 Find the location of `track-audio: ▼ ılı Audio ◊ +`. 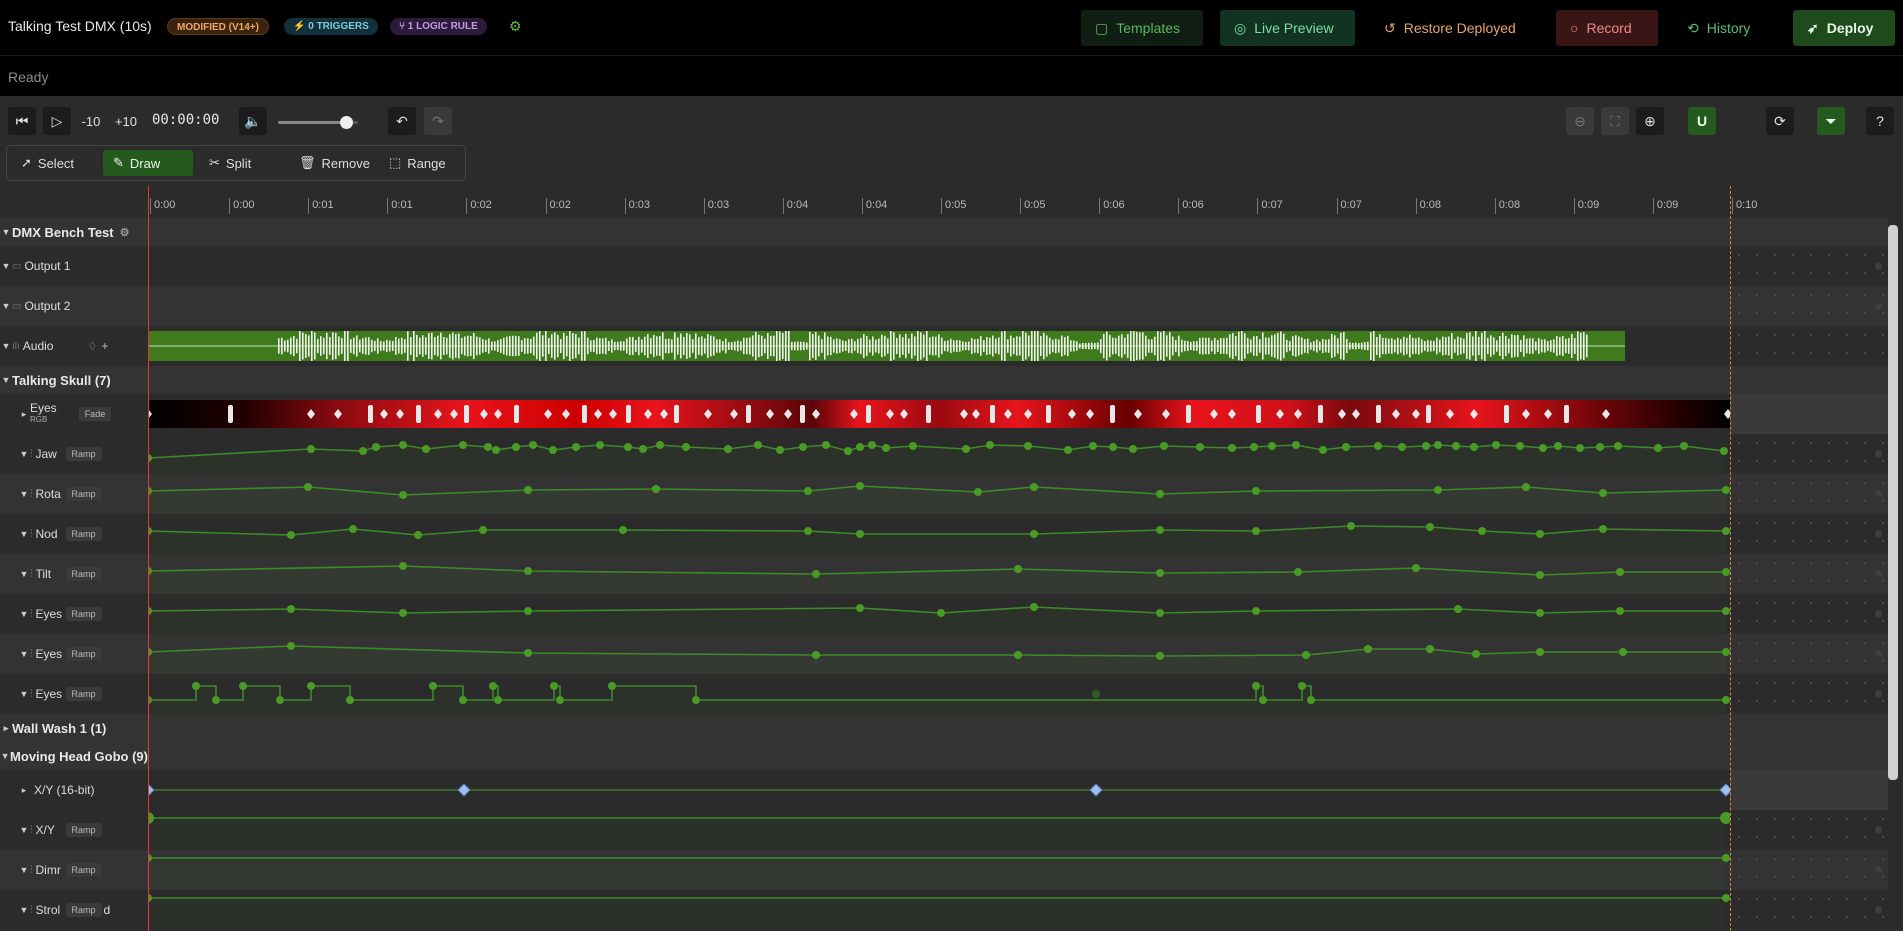

track-audio: ▼ ılı Audio ◊ + is located at coordinates (944, 346).